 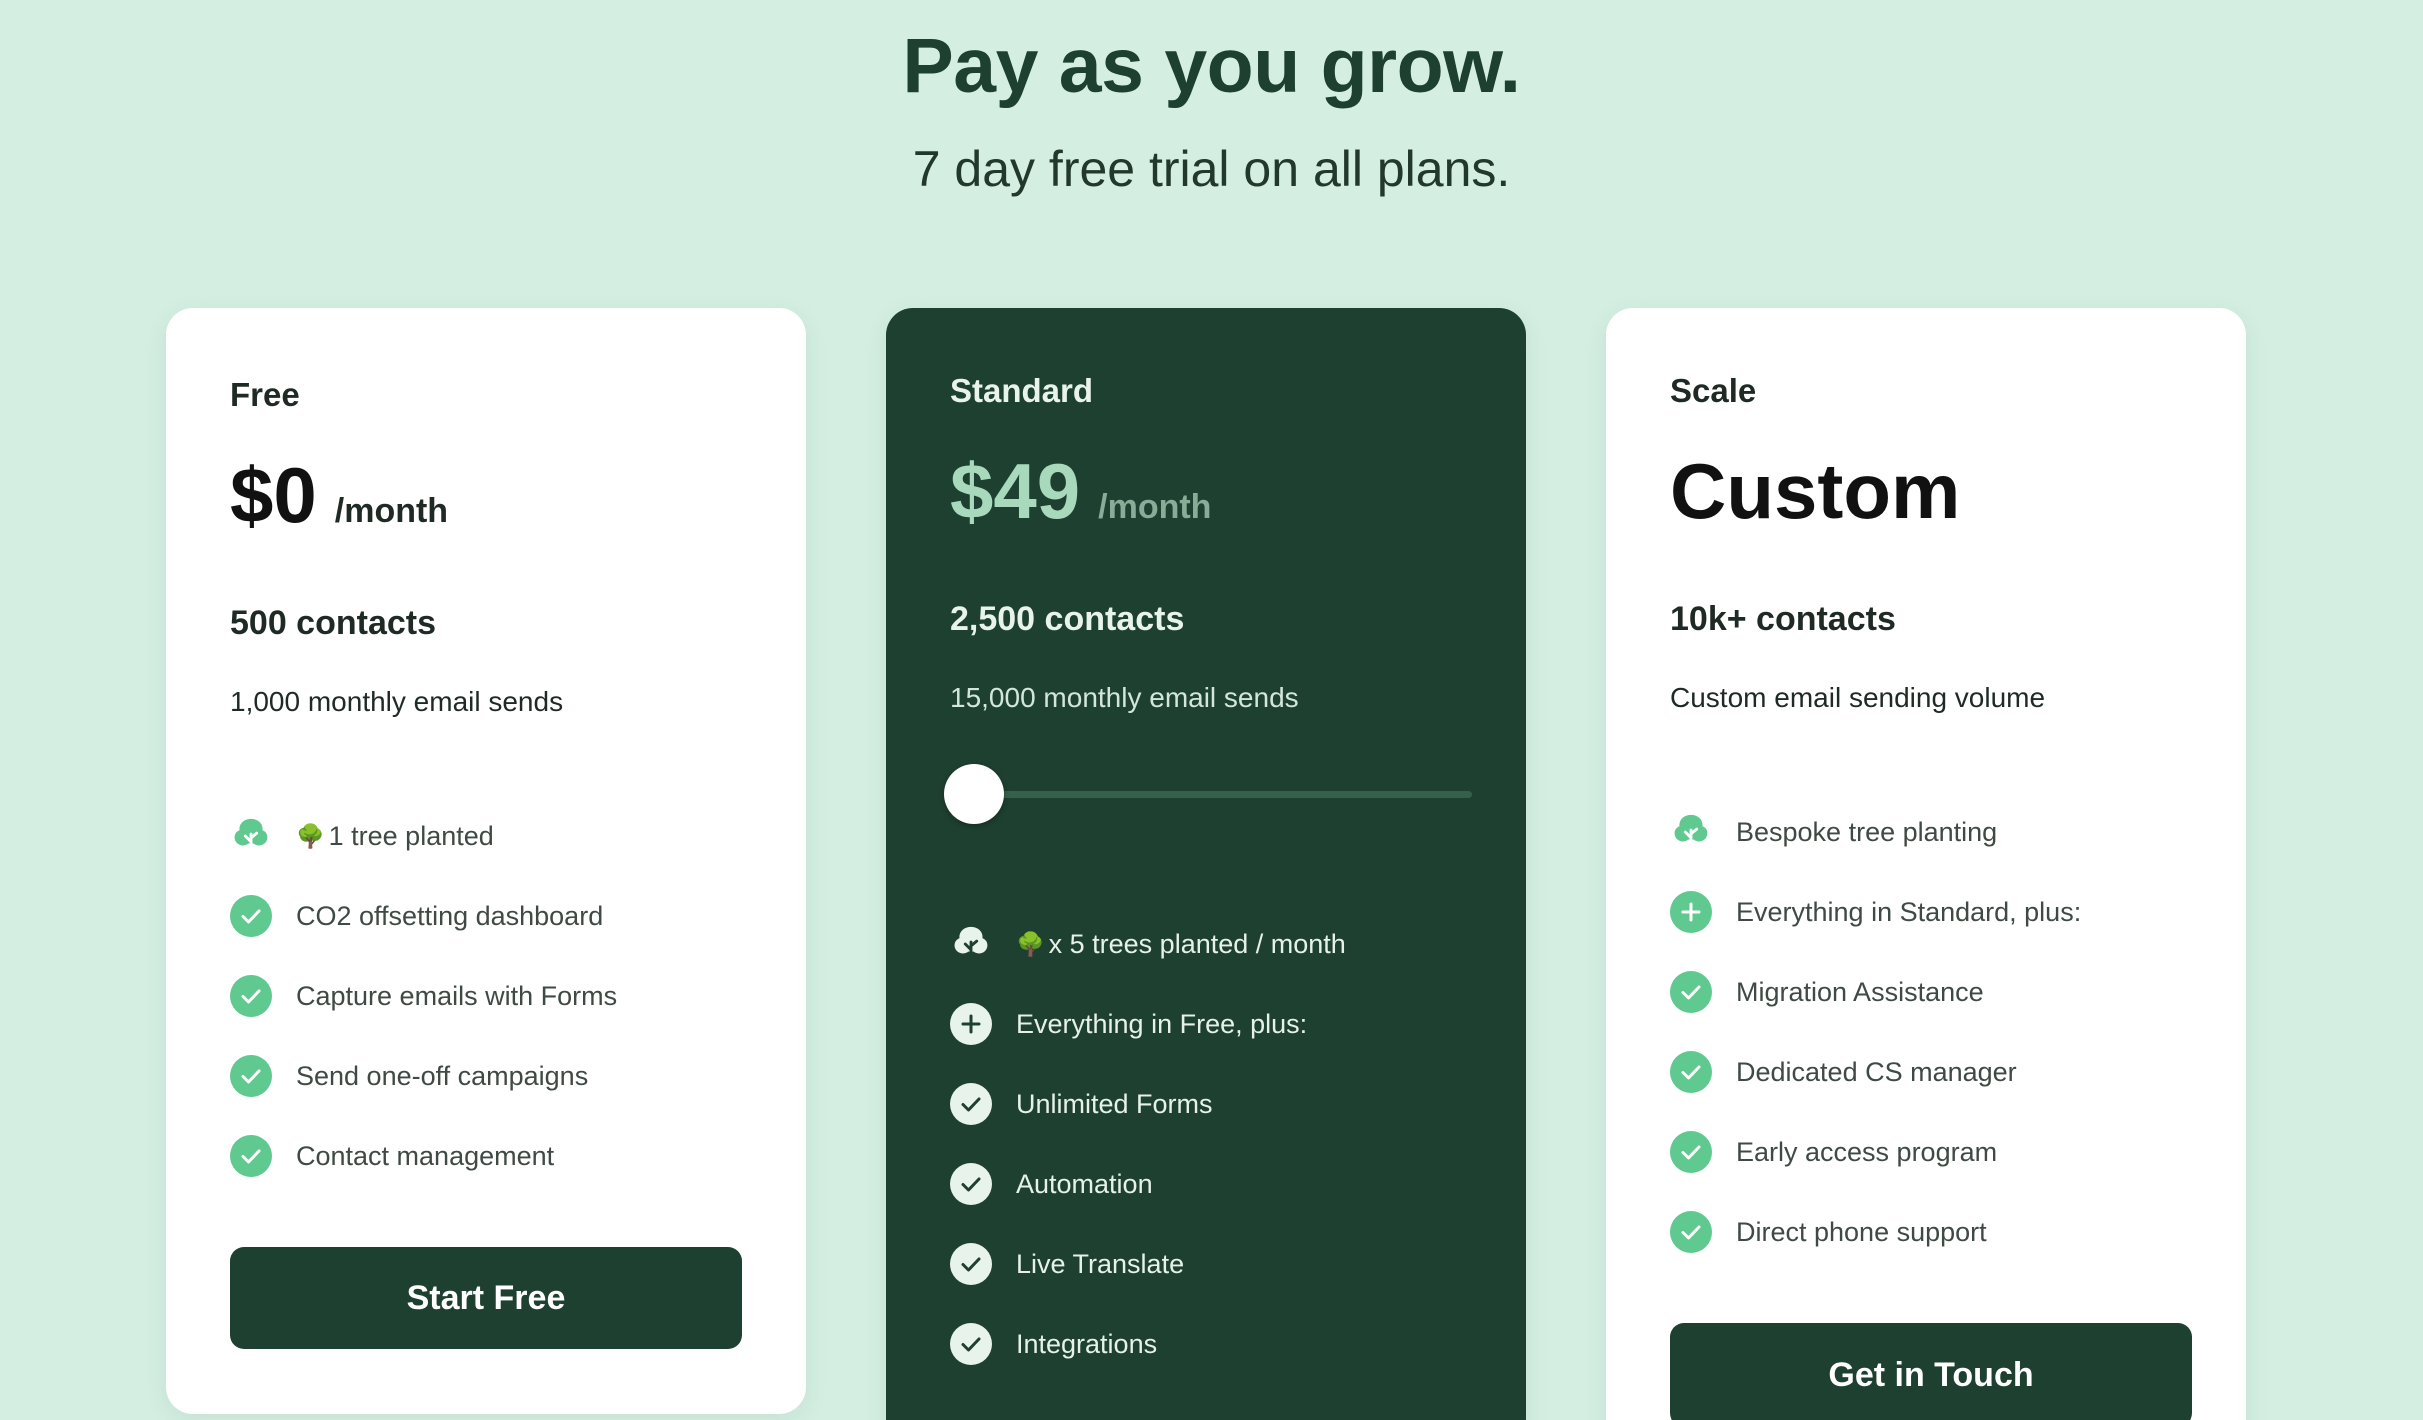 What do you see at coordinates (450, 915) in the screenshot?
I see `feature-text: CO2 offsetting dashboard` at bounding box center [450, 915].